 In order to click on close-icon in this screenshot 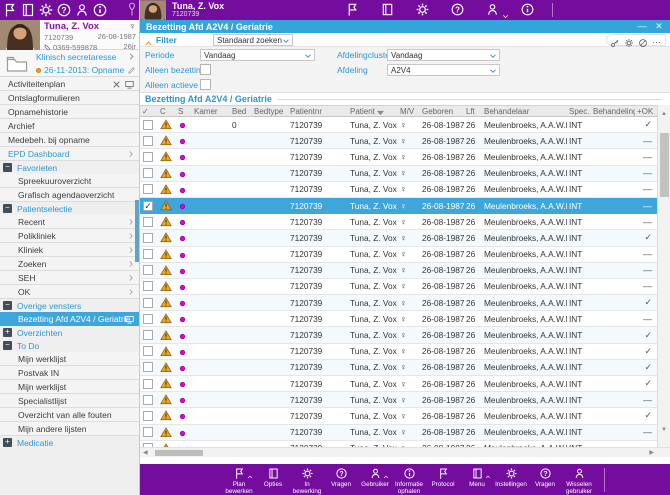, I will do `click(116, 84)`.